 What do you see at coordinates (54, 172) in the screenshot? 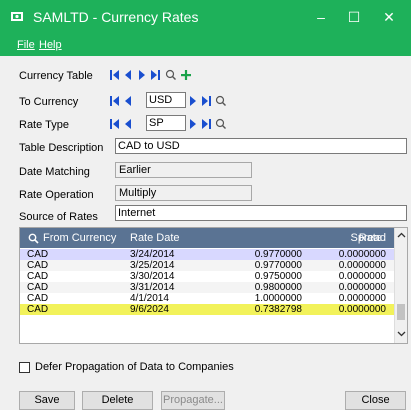
I see `date-matching-label: Date Matching` at bounding box center [54, 172].